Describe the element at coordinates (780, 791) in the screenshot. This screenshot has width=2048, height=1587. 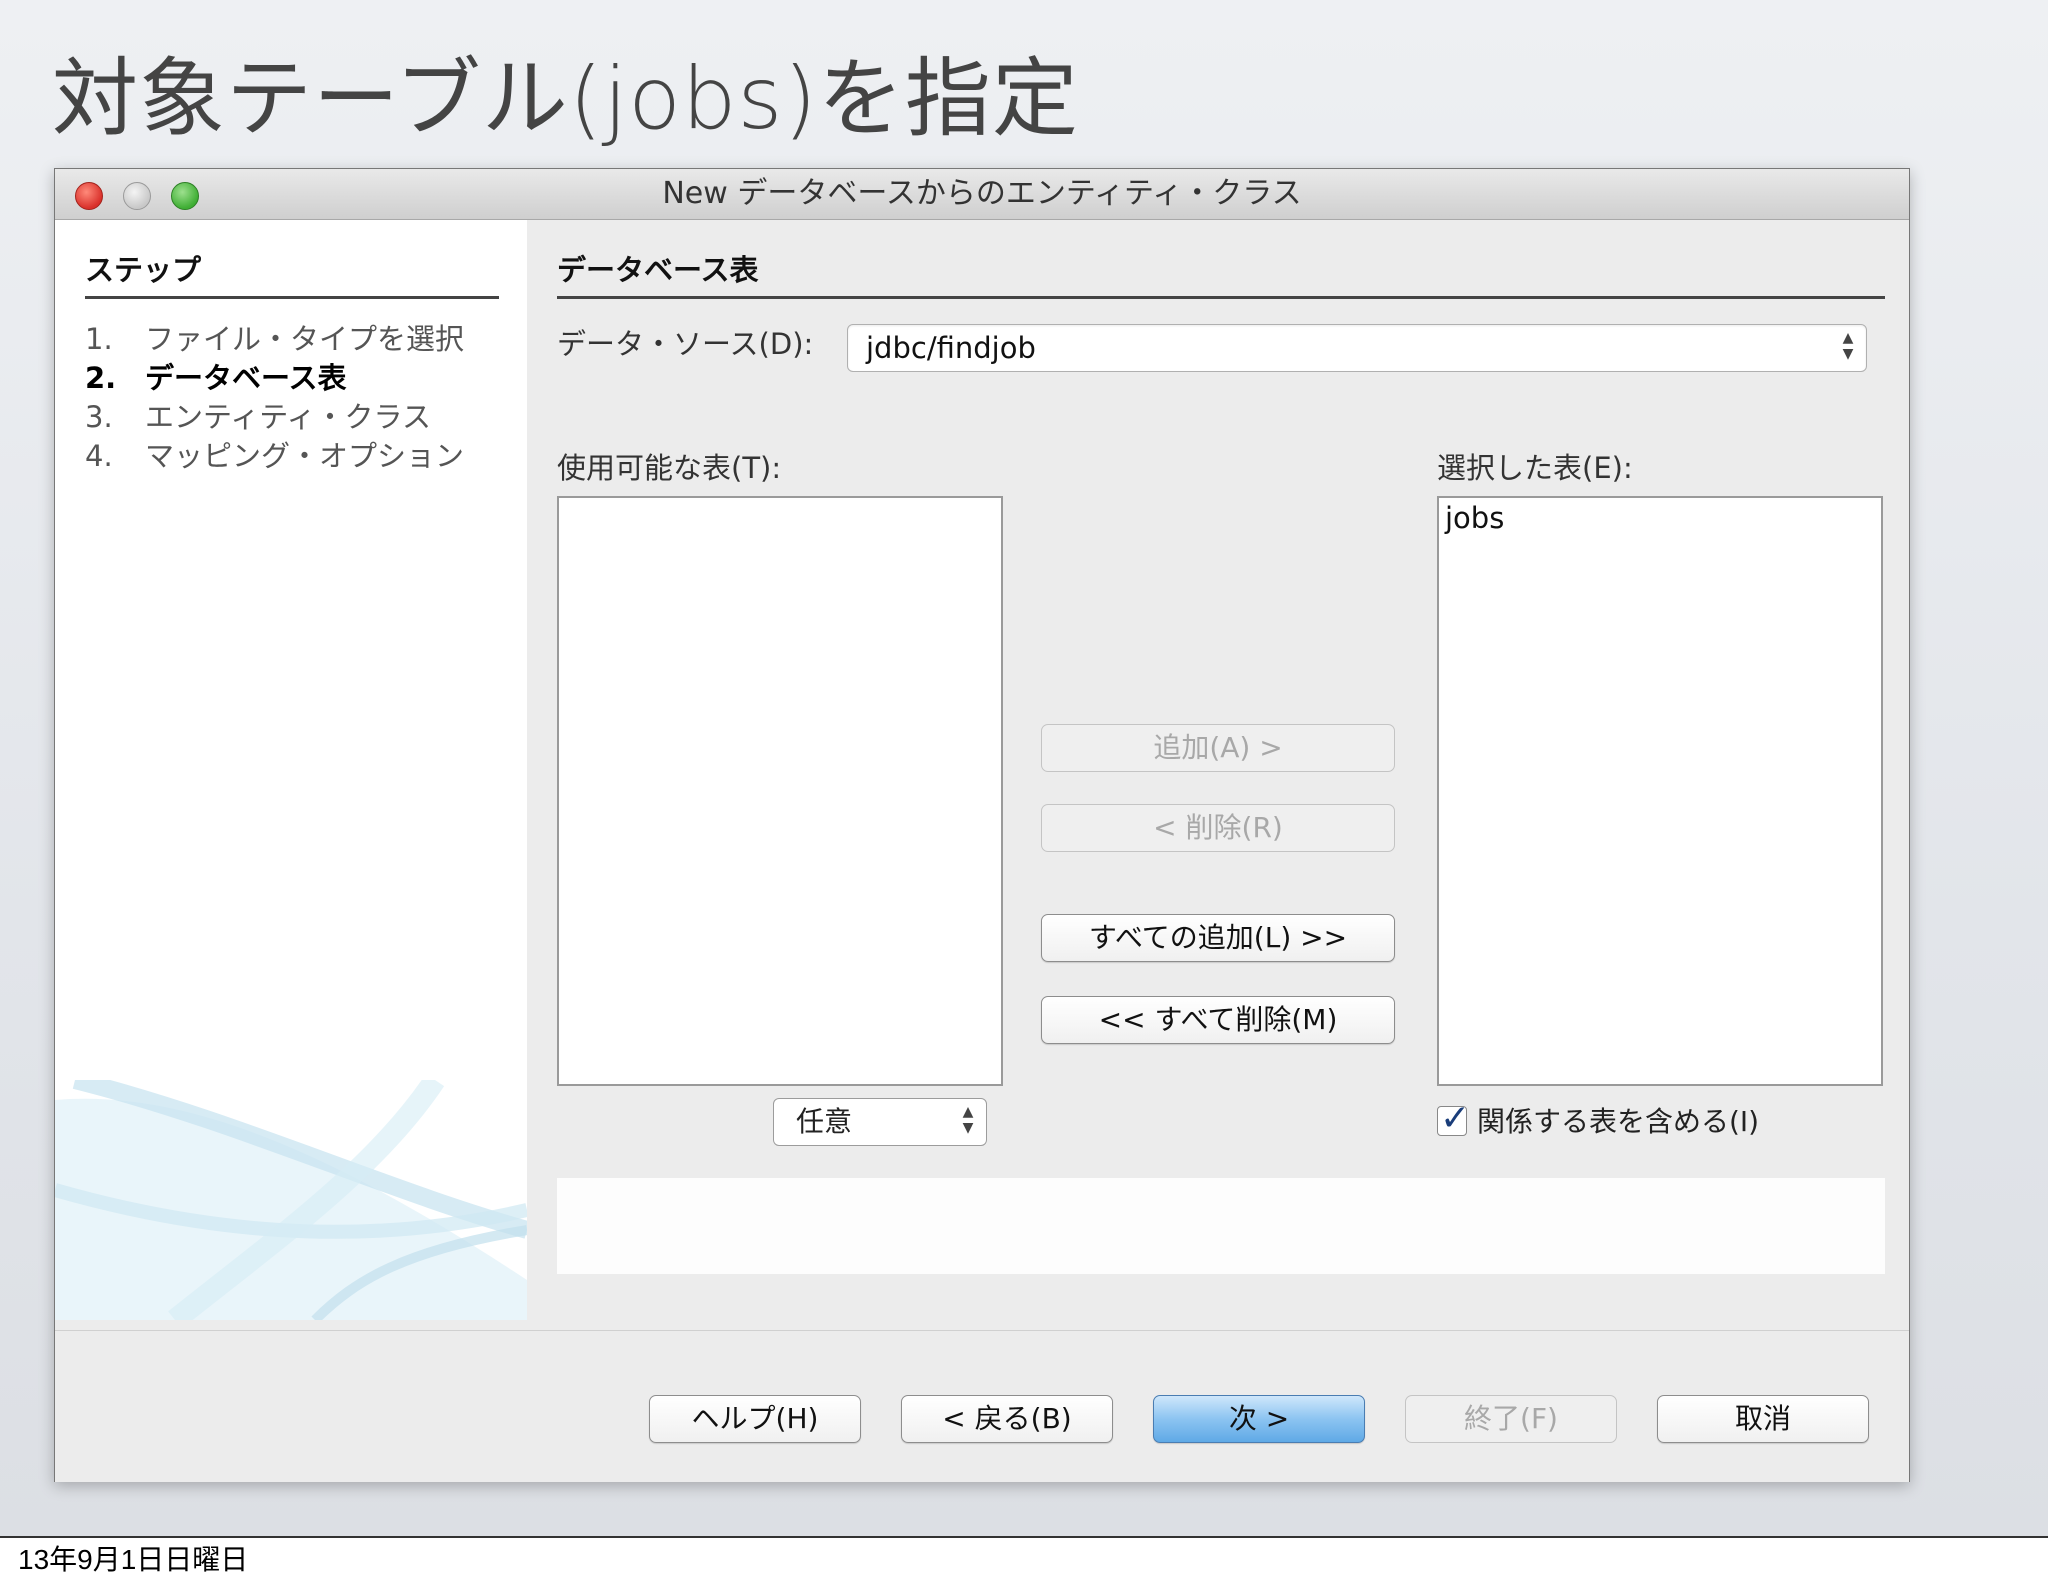
I see `available-tables-list` at that location.